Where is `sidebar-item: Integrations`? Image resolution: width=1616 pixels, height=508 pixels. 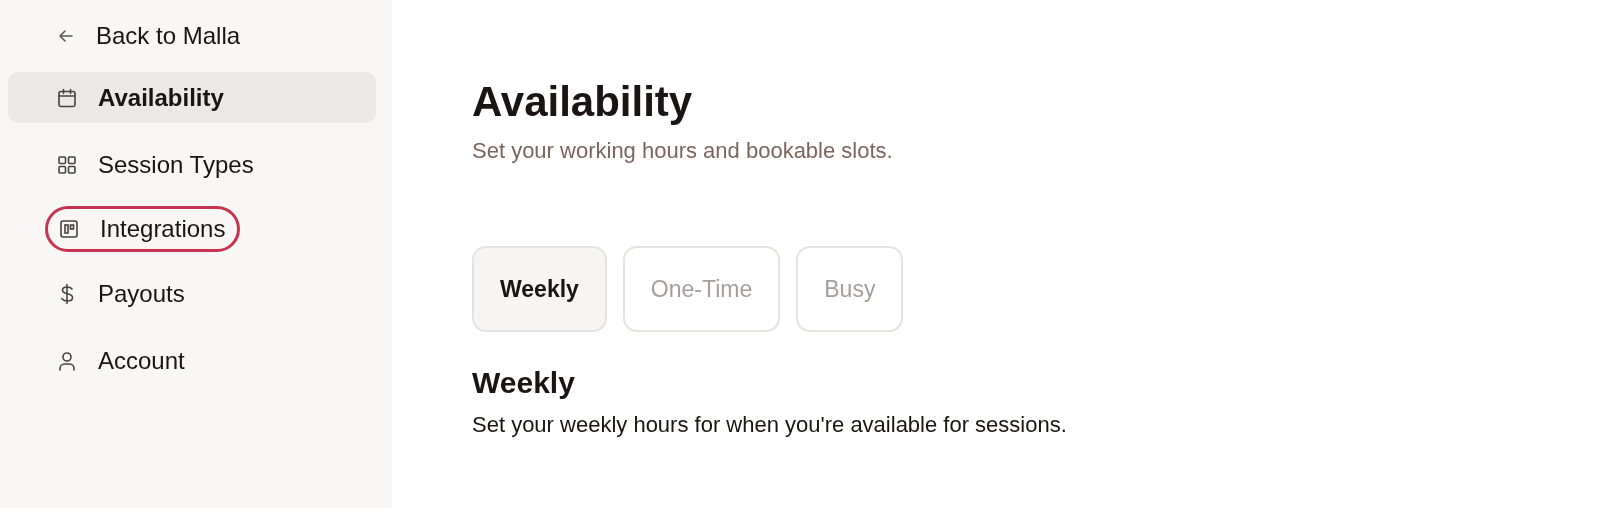
sidebar-item: Integrations is located at coordinates (143, 229).